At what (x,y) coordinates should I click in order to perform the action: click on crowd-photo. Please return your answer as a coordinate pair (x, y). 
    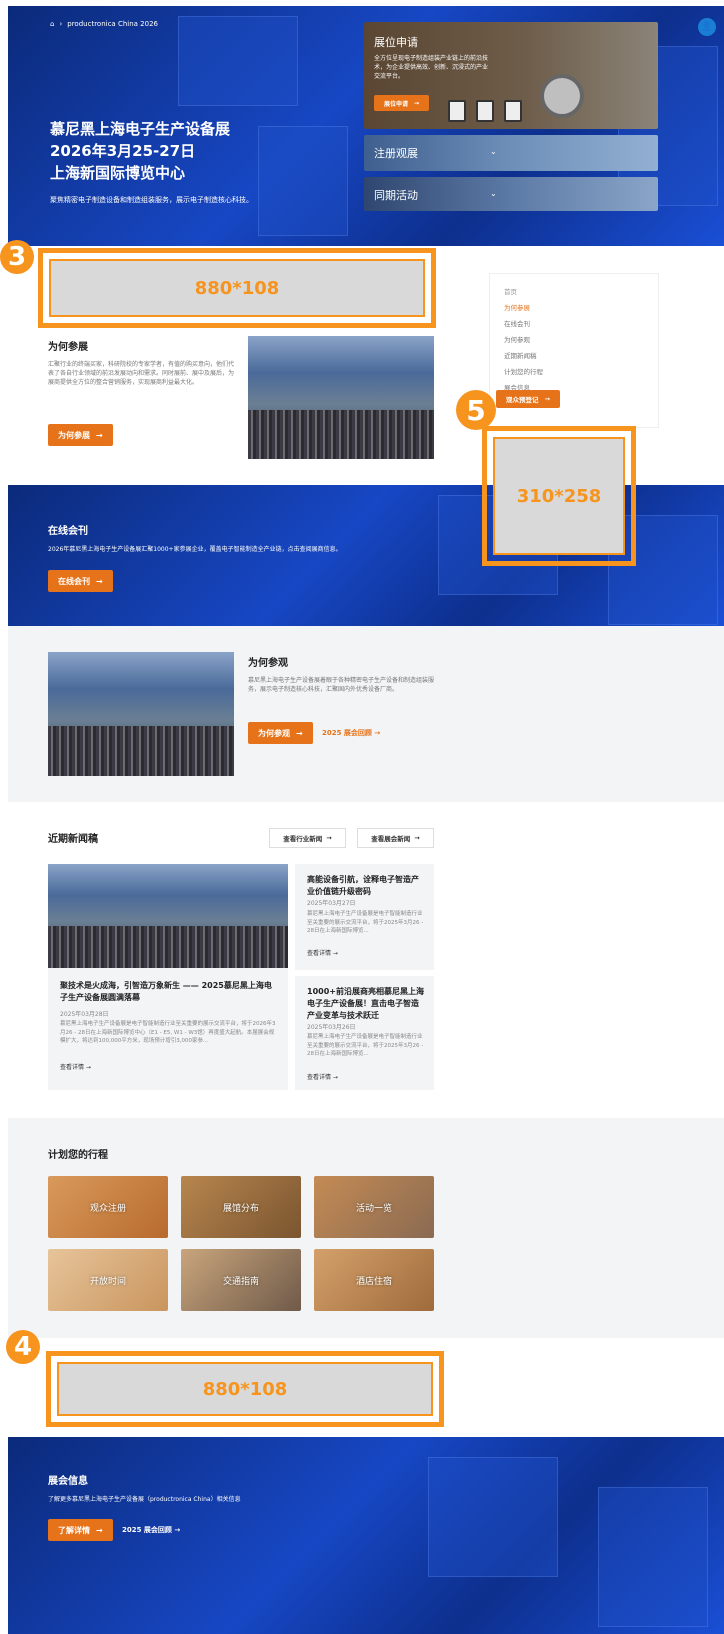
    Looking at the image, I should click on (141, 714).